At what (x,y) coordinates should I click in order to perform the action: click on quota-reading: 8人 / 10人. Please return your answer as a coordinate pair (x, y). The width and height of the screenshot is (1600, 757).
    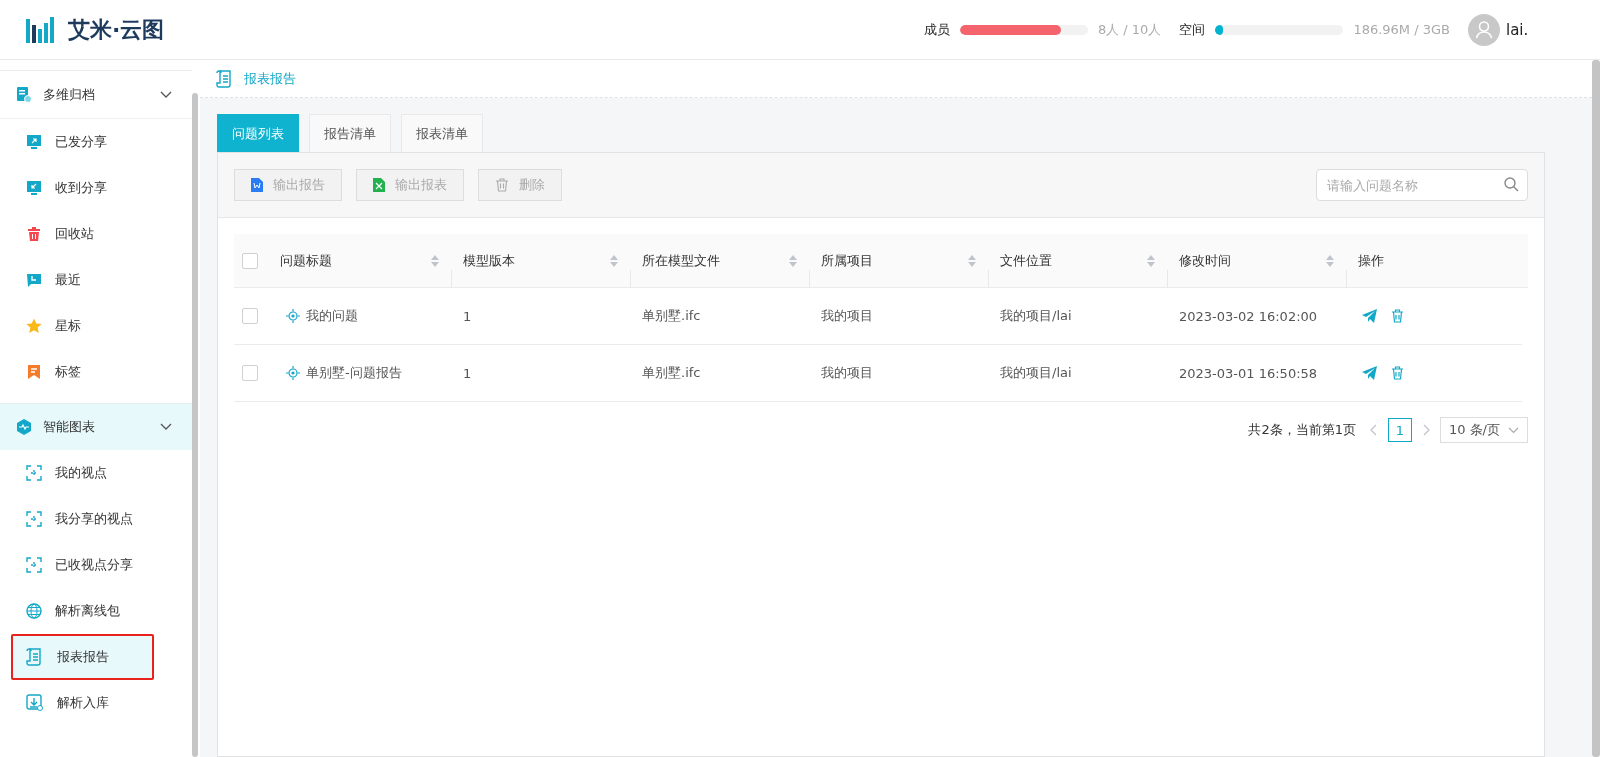
    Looking at the image, I should click on (1129, 29).